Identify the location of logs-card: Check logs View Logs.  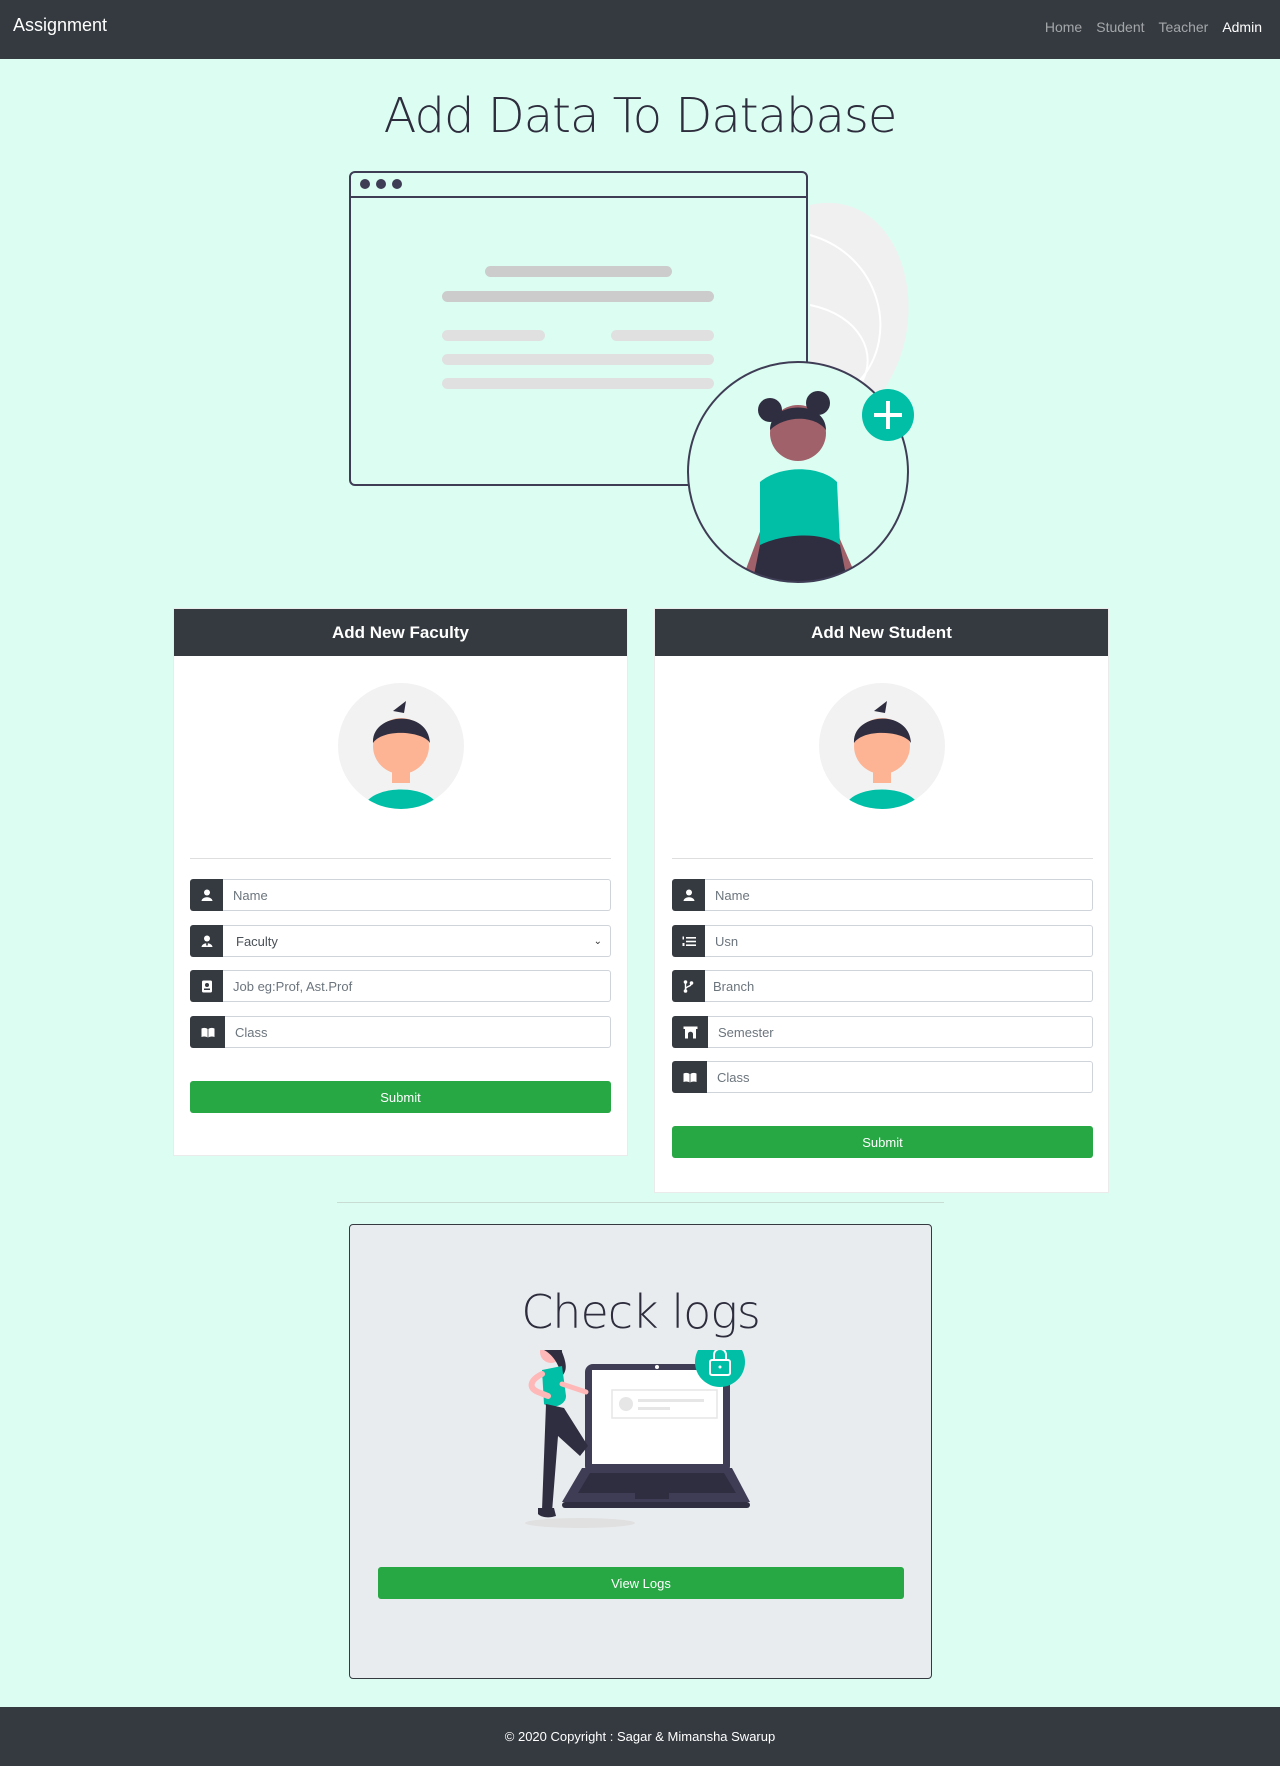
(640, 1451).